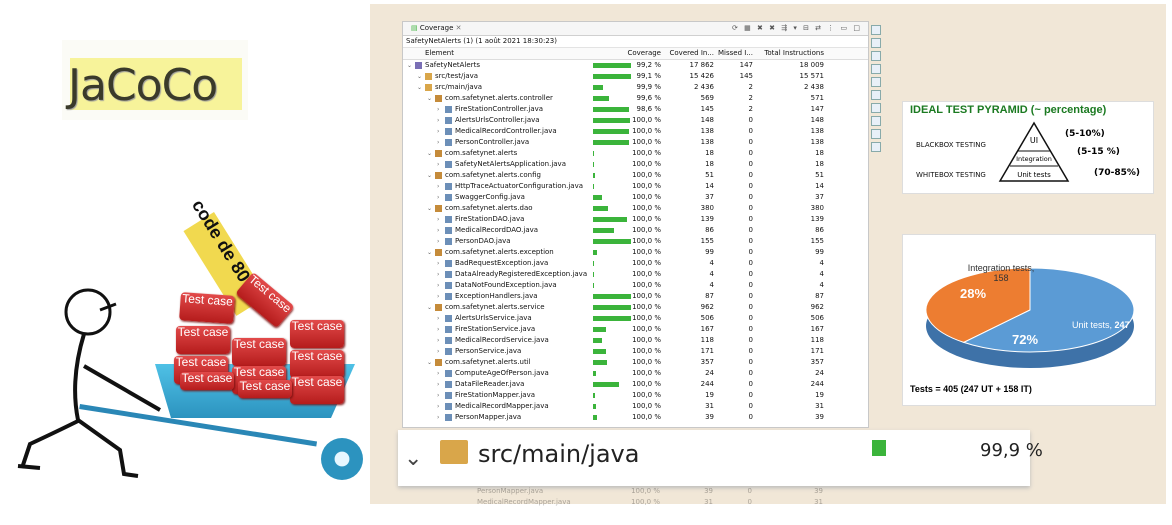 Image resolution: width=1172 pixels, height=525 pixels. What do you see at coordinates (876, 108) in the screenshot?
I see `progress-icon` at bounding box center [876, 108].